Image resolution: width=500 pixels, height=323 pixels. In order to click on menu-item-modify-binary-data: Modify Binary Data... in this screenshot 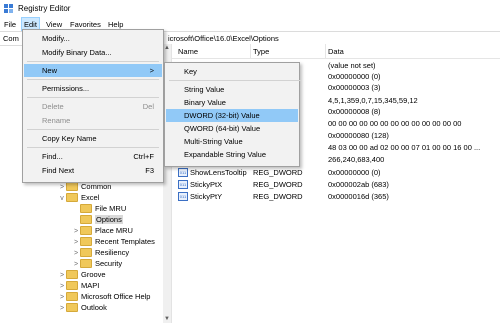, I will do `click(93, 52)`.